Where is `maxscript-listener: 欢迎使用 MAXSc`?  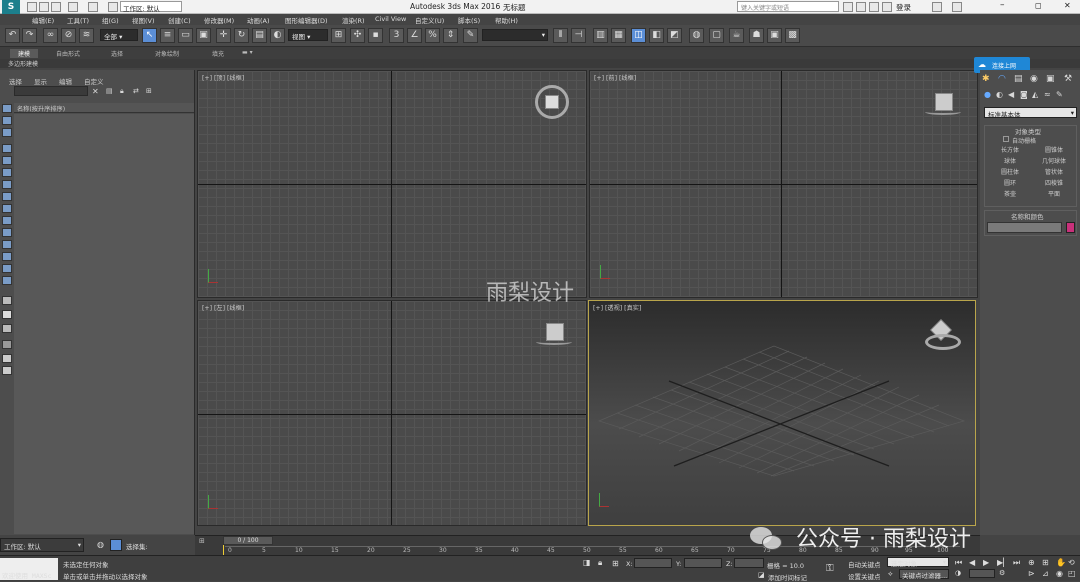
maxscript-listener: 欢迎使用 MAXSc is located at coordinates (29, 569).